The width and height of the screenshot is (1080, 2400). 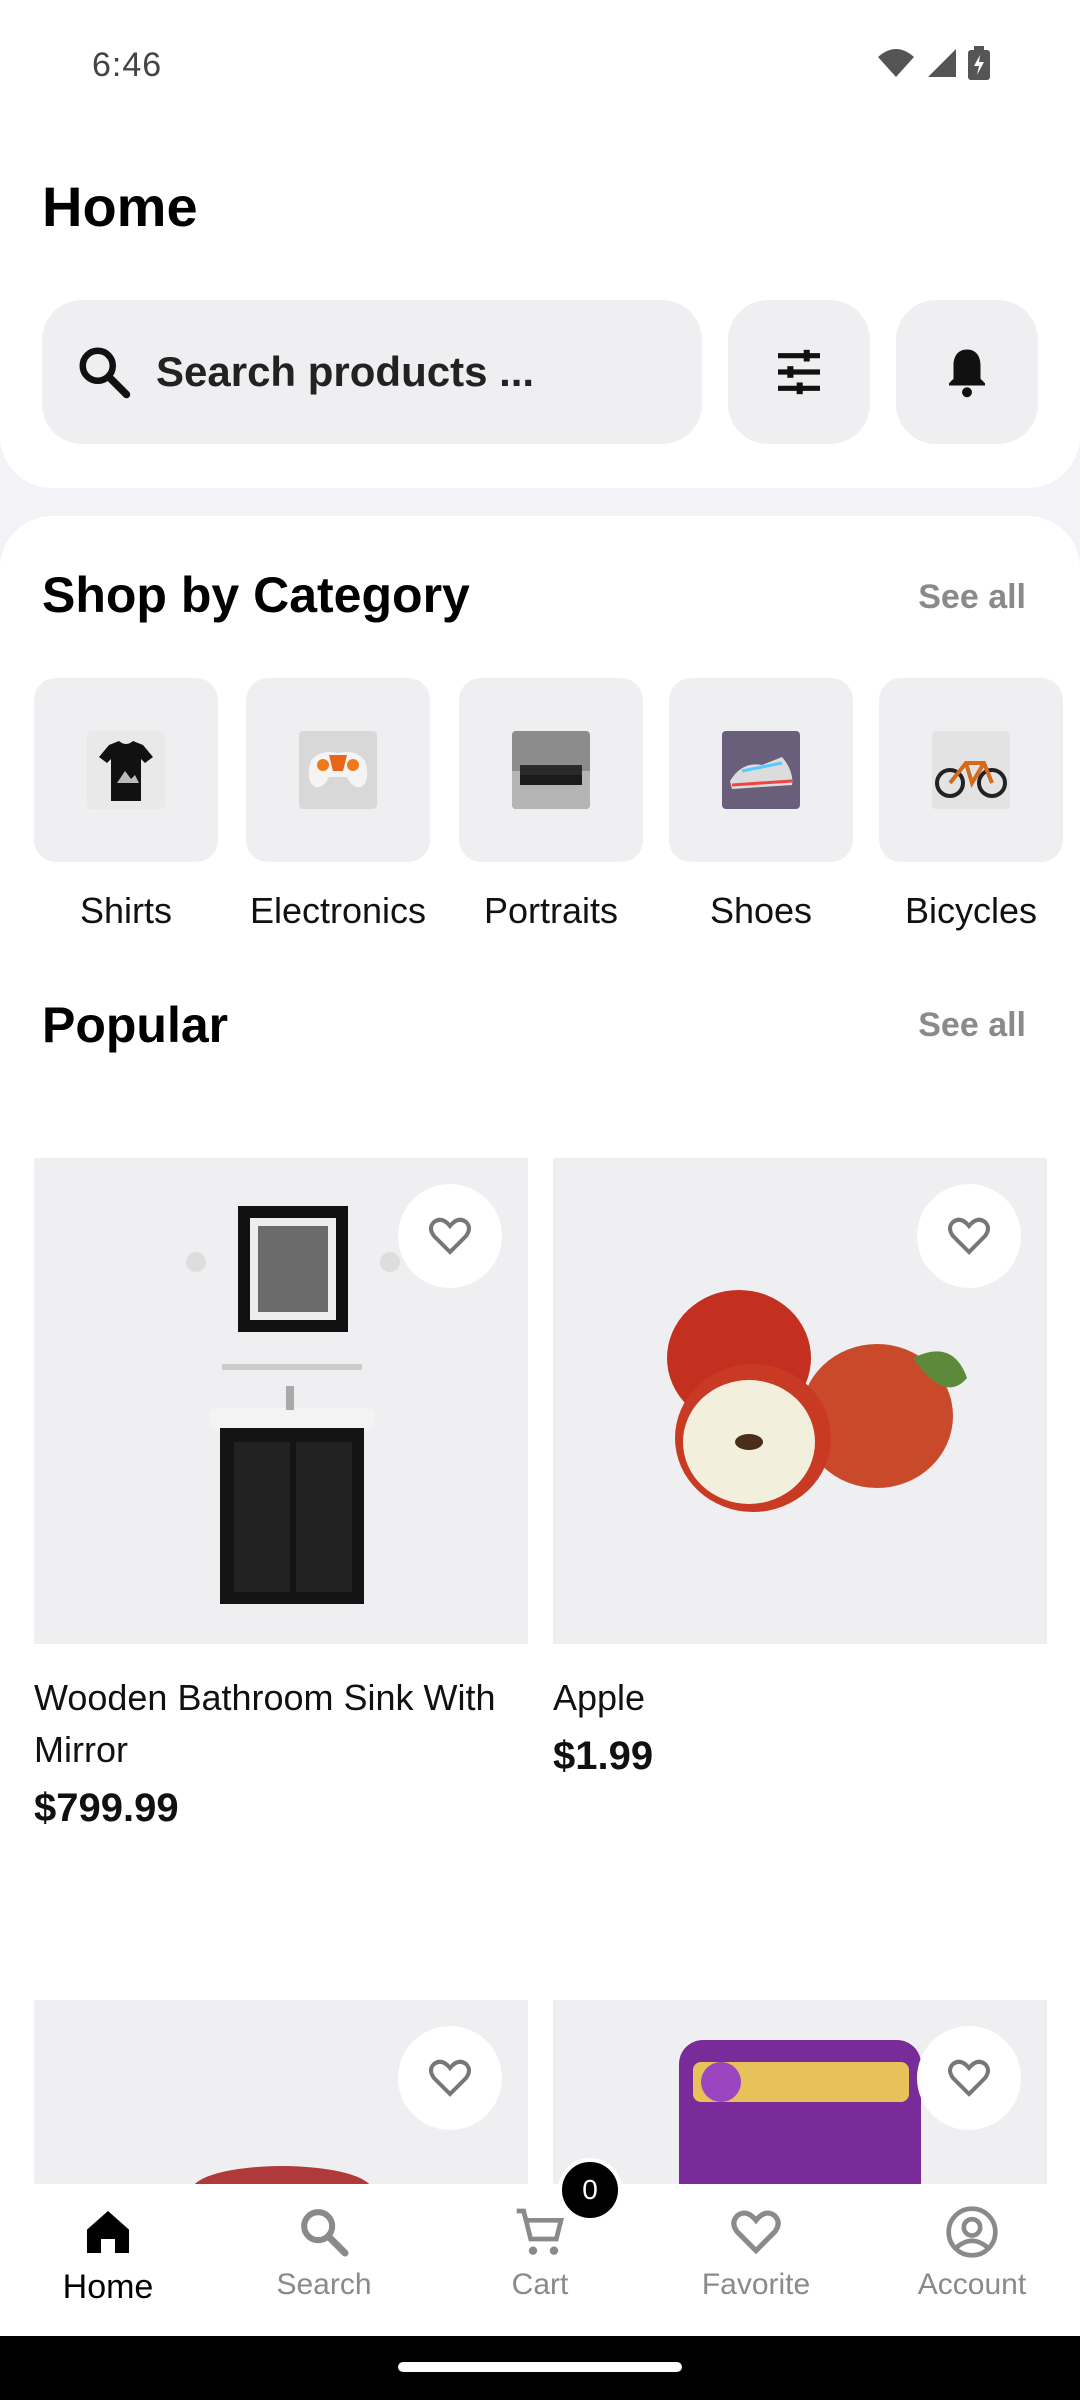 I want to click on status-icons, so click(x=933, y=63).